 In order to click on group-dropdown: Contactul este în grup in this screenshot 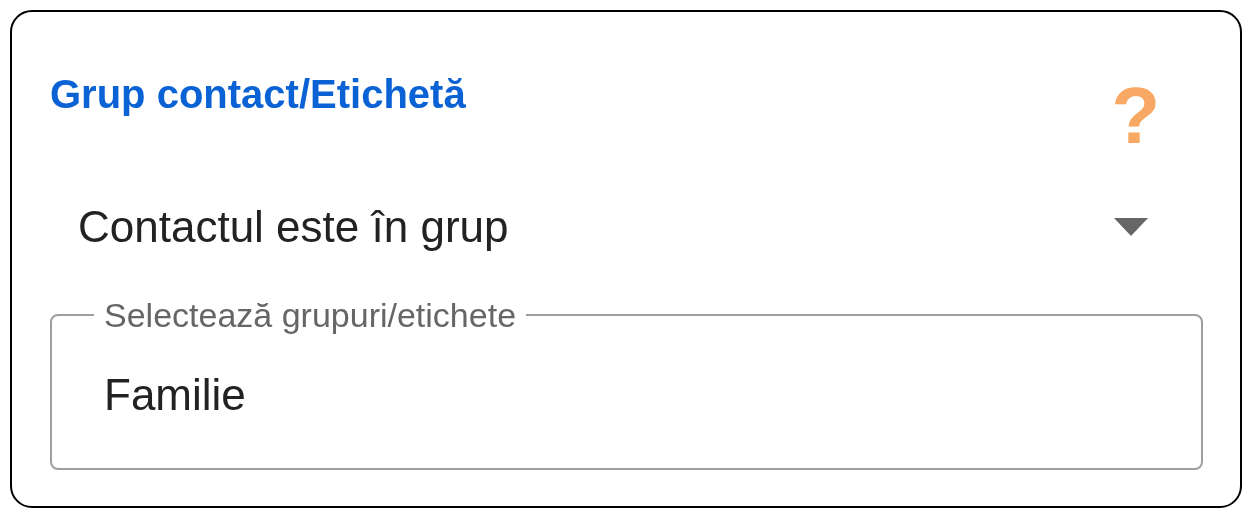, I will do `click(613, 227)`.